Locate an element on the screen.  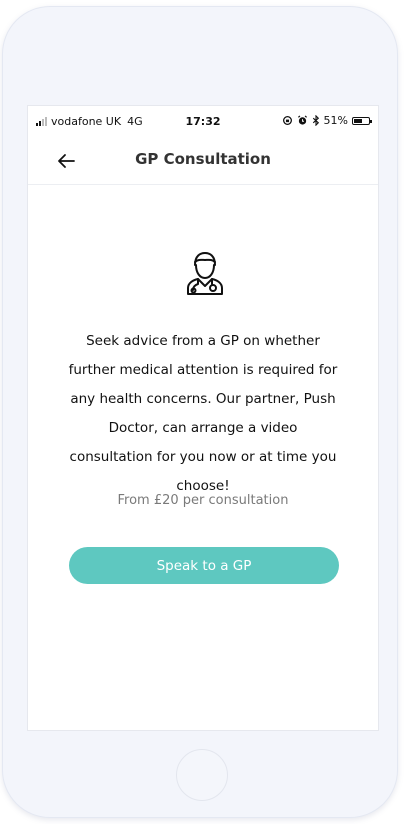
alarm-icon is located at coordinates (302, 120).